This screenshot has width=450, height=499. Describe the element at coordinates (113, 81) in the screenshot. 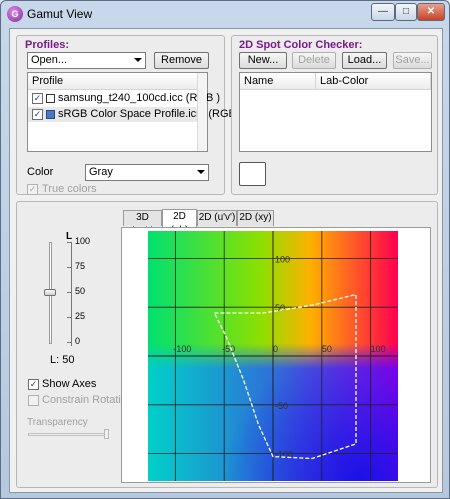

I see `profile-column-header: Profile` at that location.